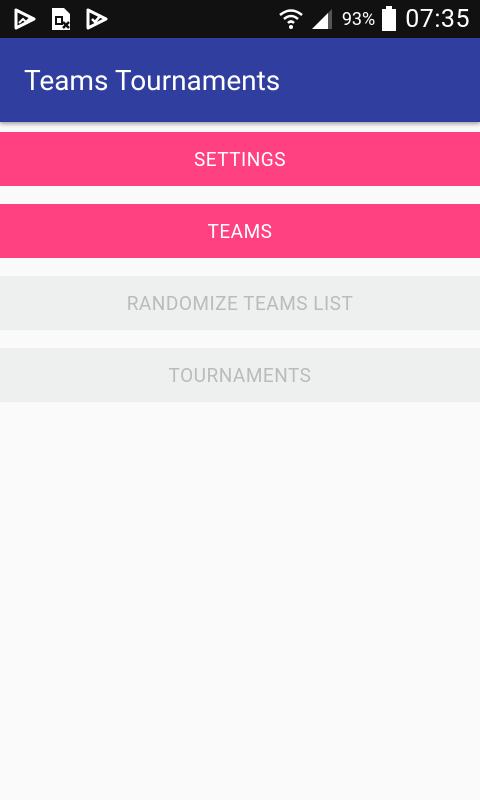 The image size is (480, 800). What do you see at coordinates (358, 19) in the screenshot?
I see `battery-percent: 93%` at bounding box center [358, 19].